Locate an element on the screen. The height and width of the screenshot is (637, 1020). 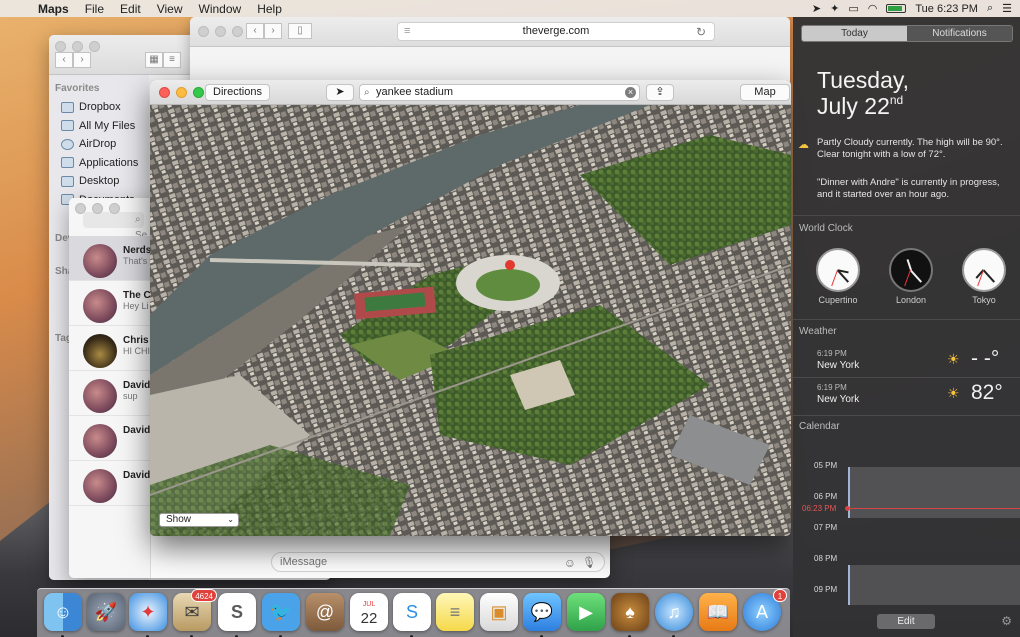
itunes-icon: ♫ is located at coordinates (674, 612).